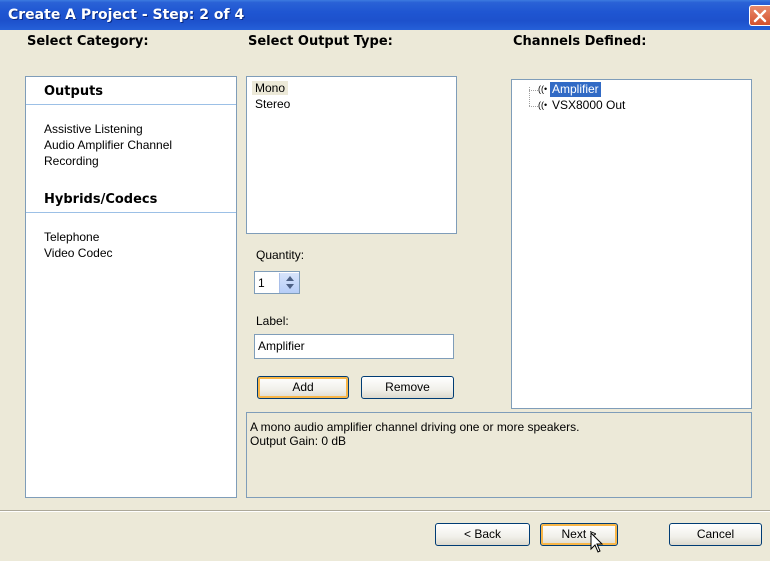 The width and height of the screenshot is (770, 561). Describe the element at coordinates (715, 534) in the screenshot. I see `cancel-button: Cancel` at that location.